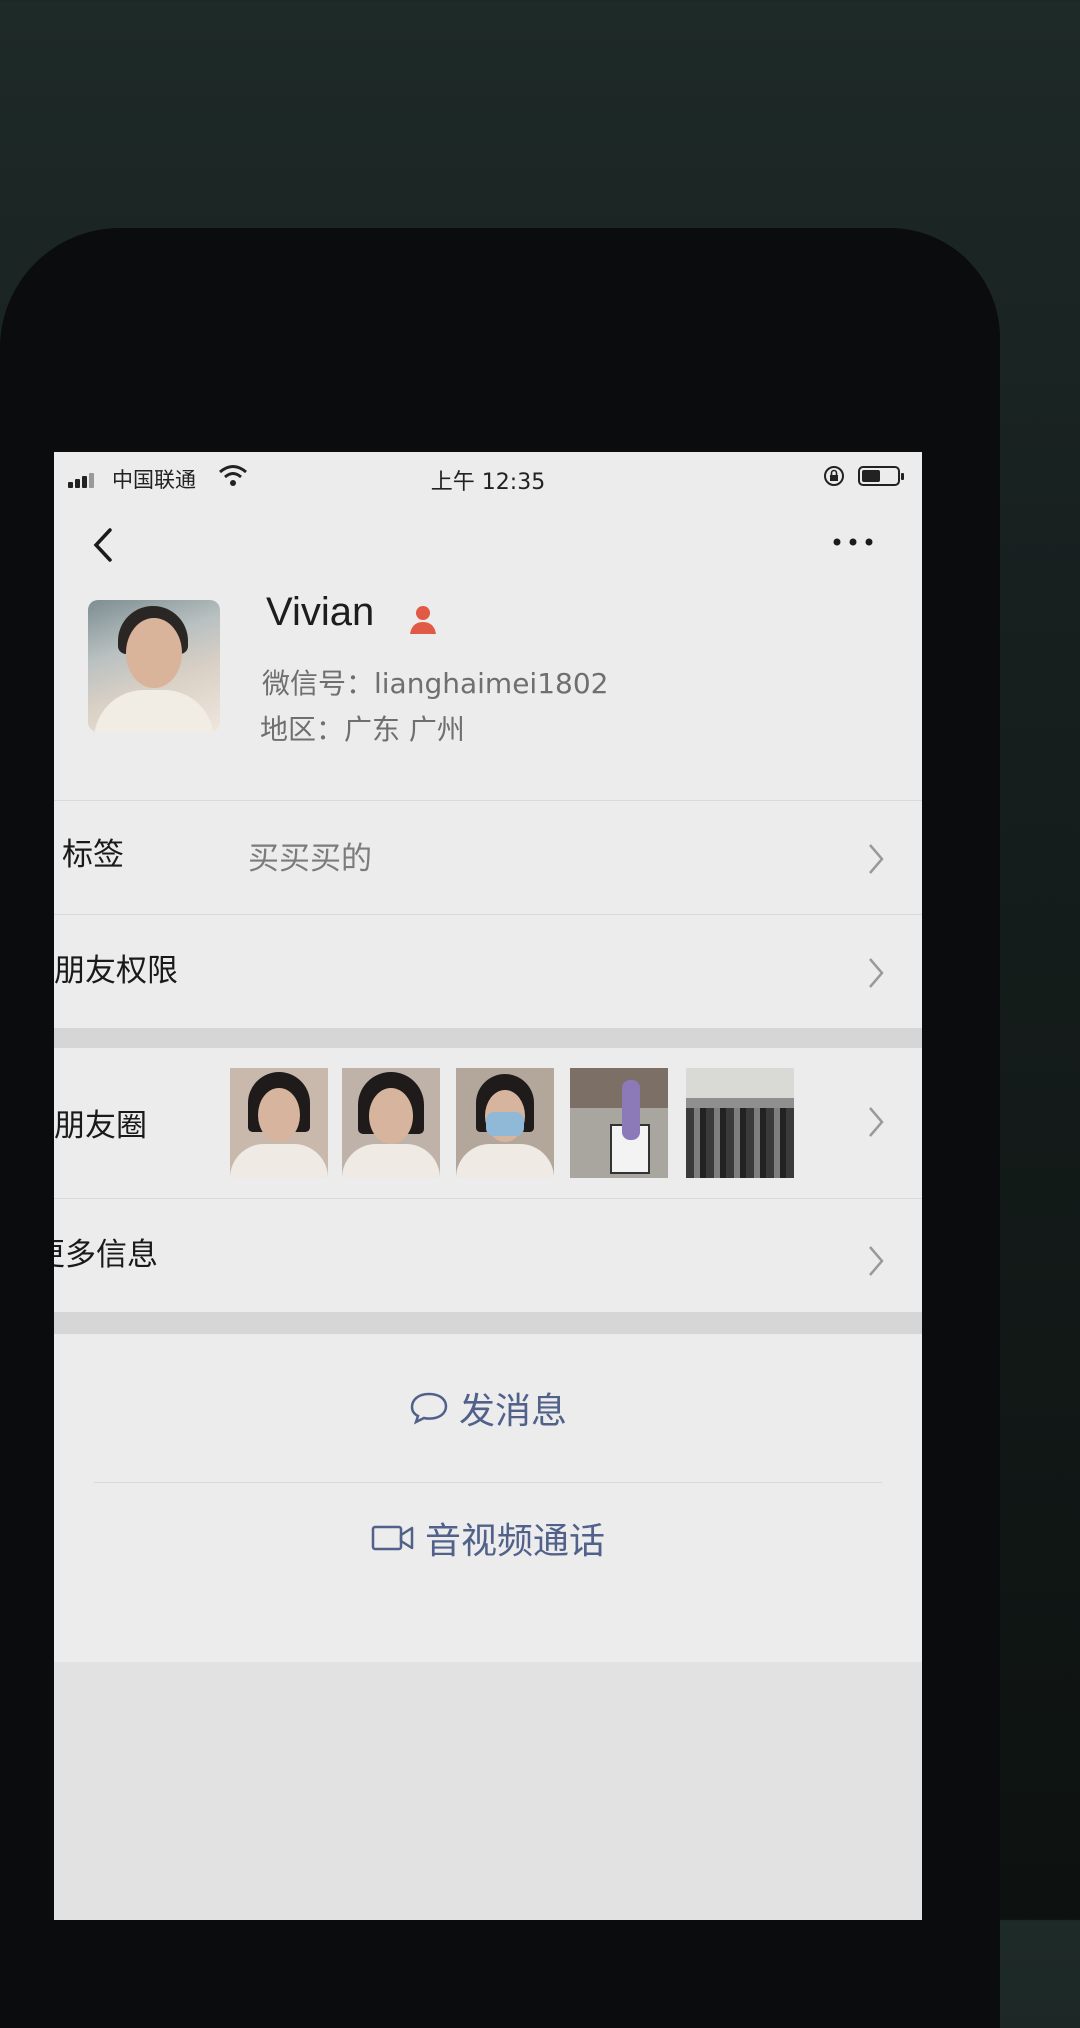 Image resolution: width=1080 pixels, height=2028 pixels. What do you see at coordinates (310, 859) in the screenshot?
I see `tags-value: 买买买的` at bounding box center [310, 859].